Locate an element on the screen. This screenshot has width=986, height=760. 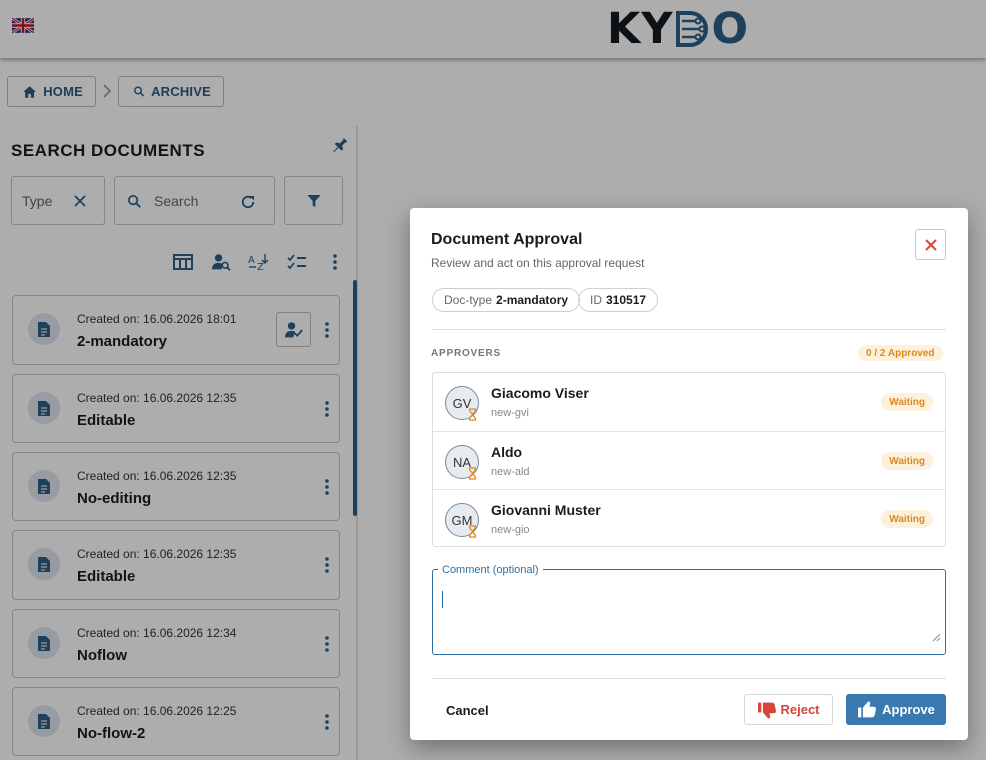
approver-name: Giacomo Viser is located at coordinates (540, 393).